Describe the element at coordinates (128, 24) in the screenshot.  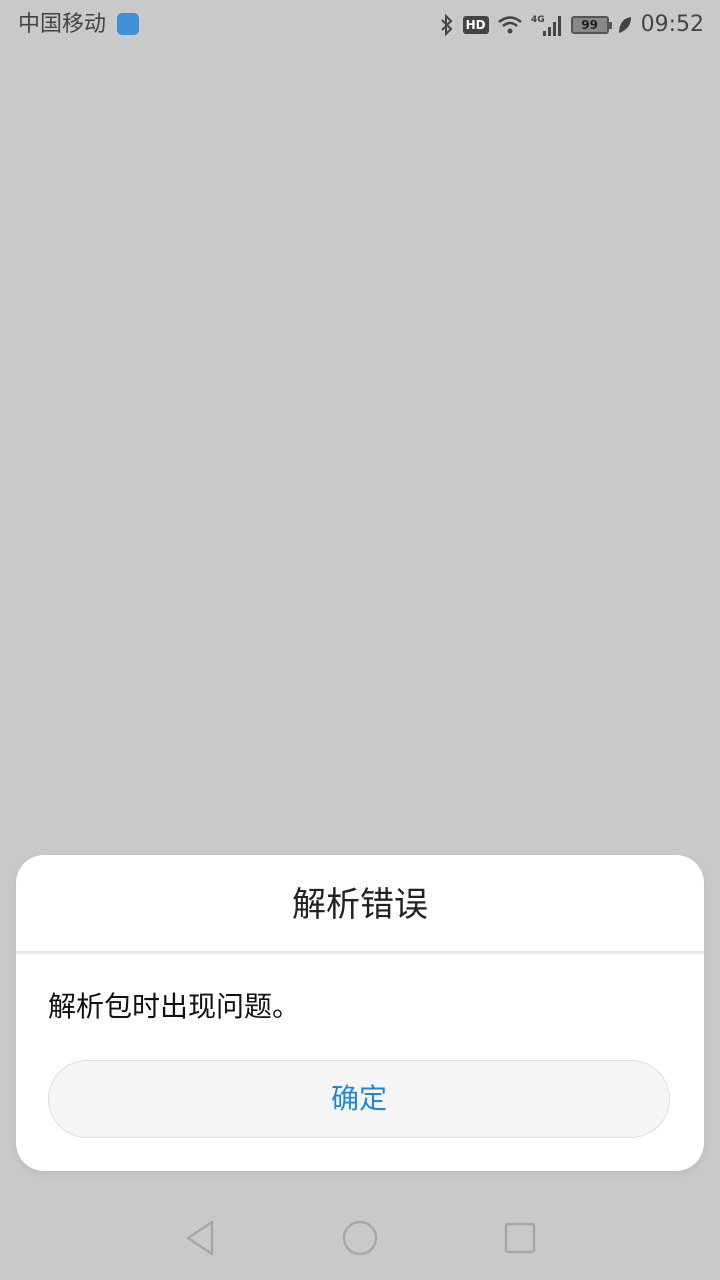
I see `app-notification-icon` at that location.